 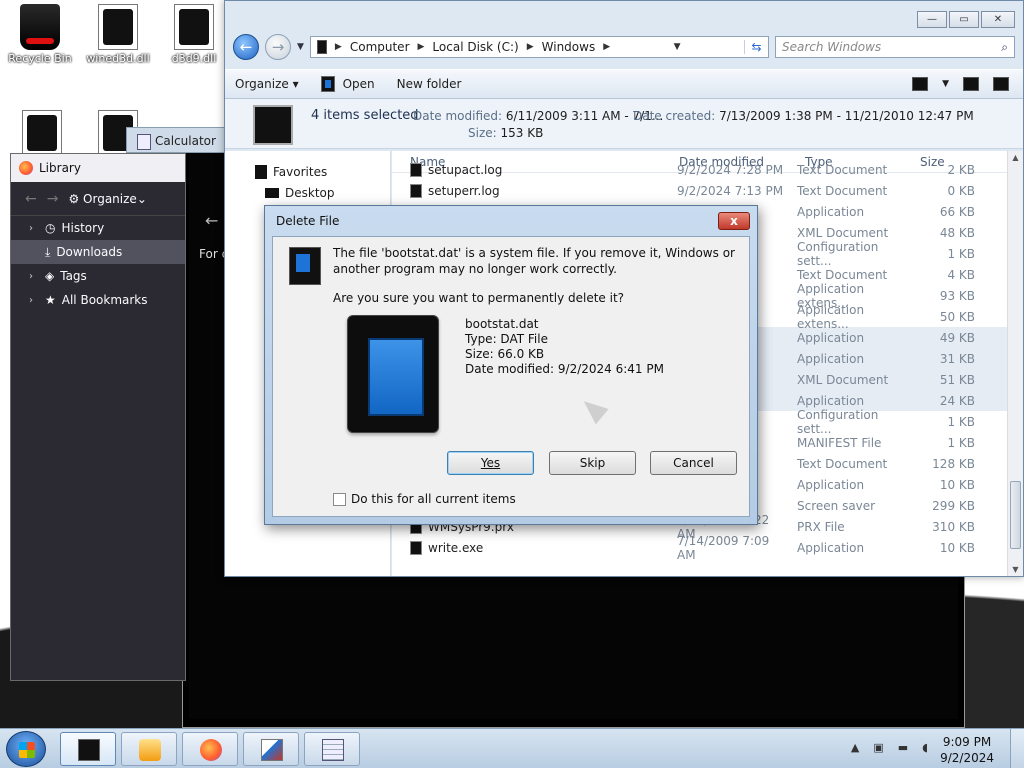 What do you see at coordinates (429, 84) in the screenshot?
I see `new-folder-button: New folder` at bounding box center [429, 84].